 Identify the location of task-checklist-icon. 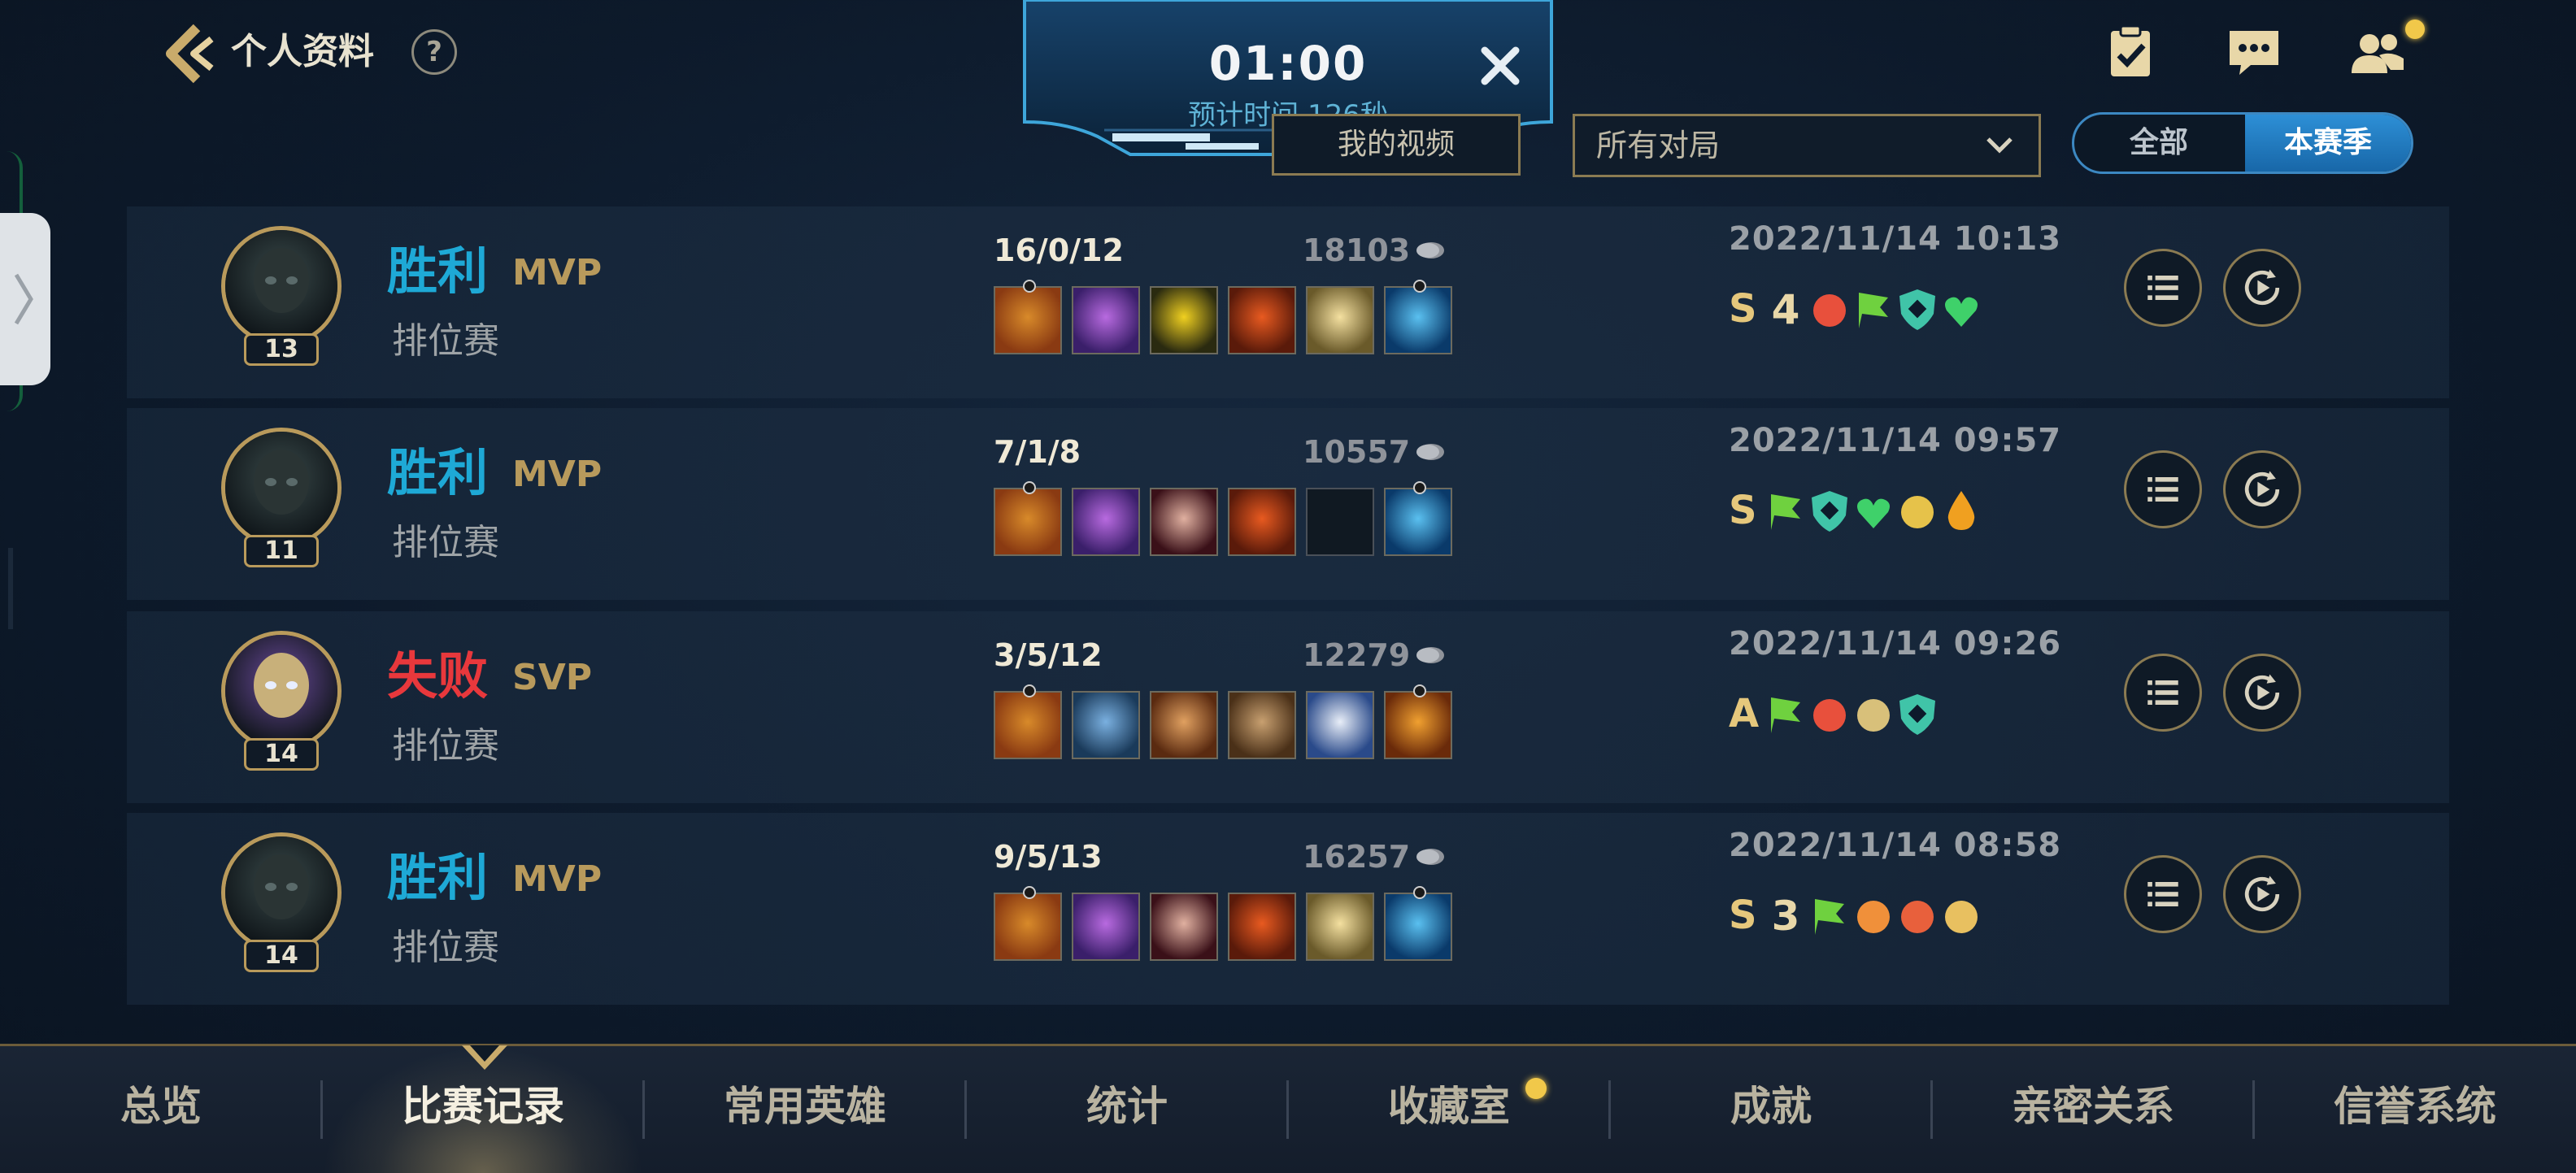
(2131, 52).